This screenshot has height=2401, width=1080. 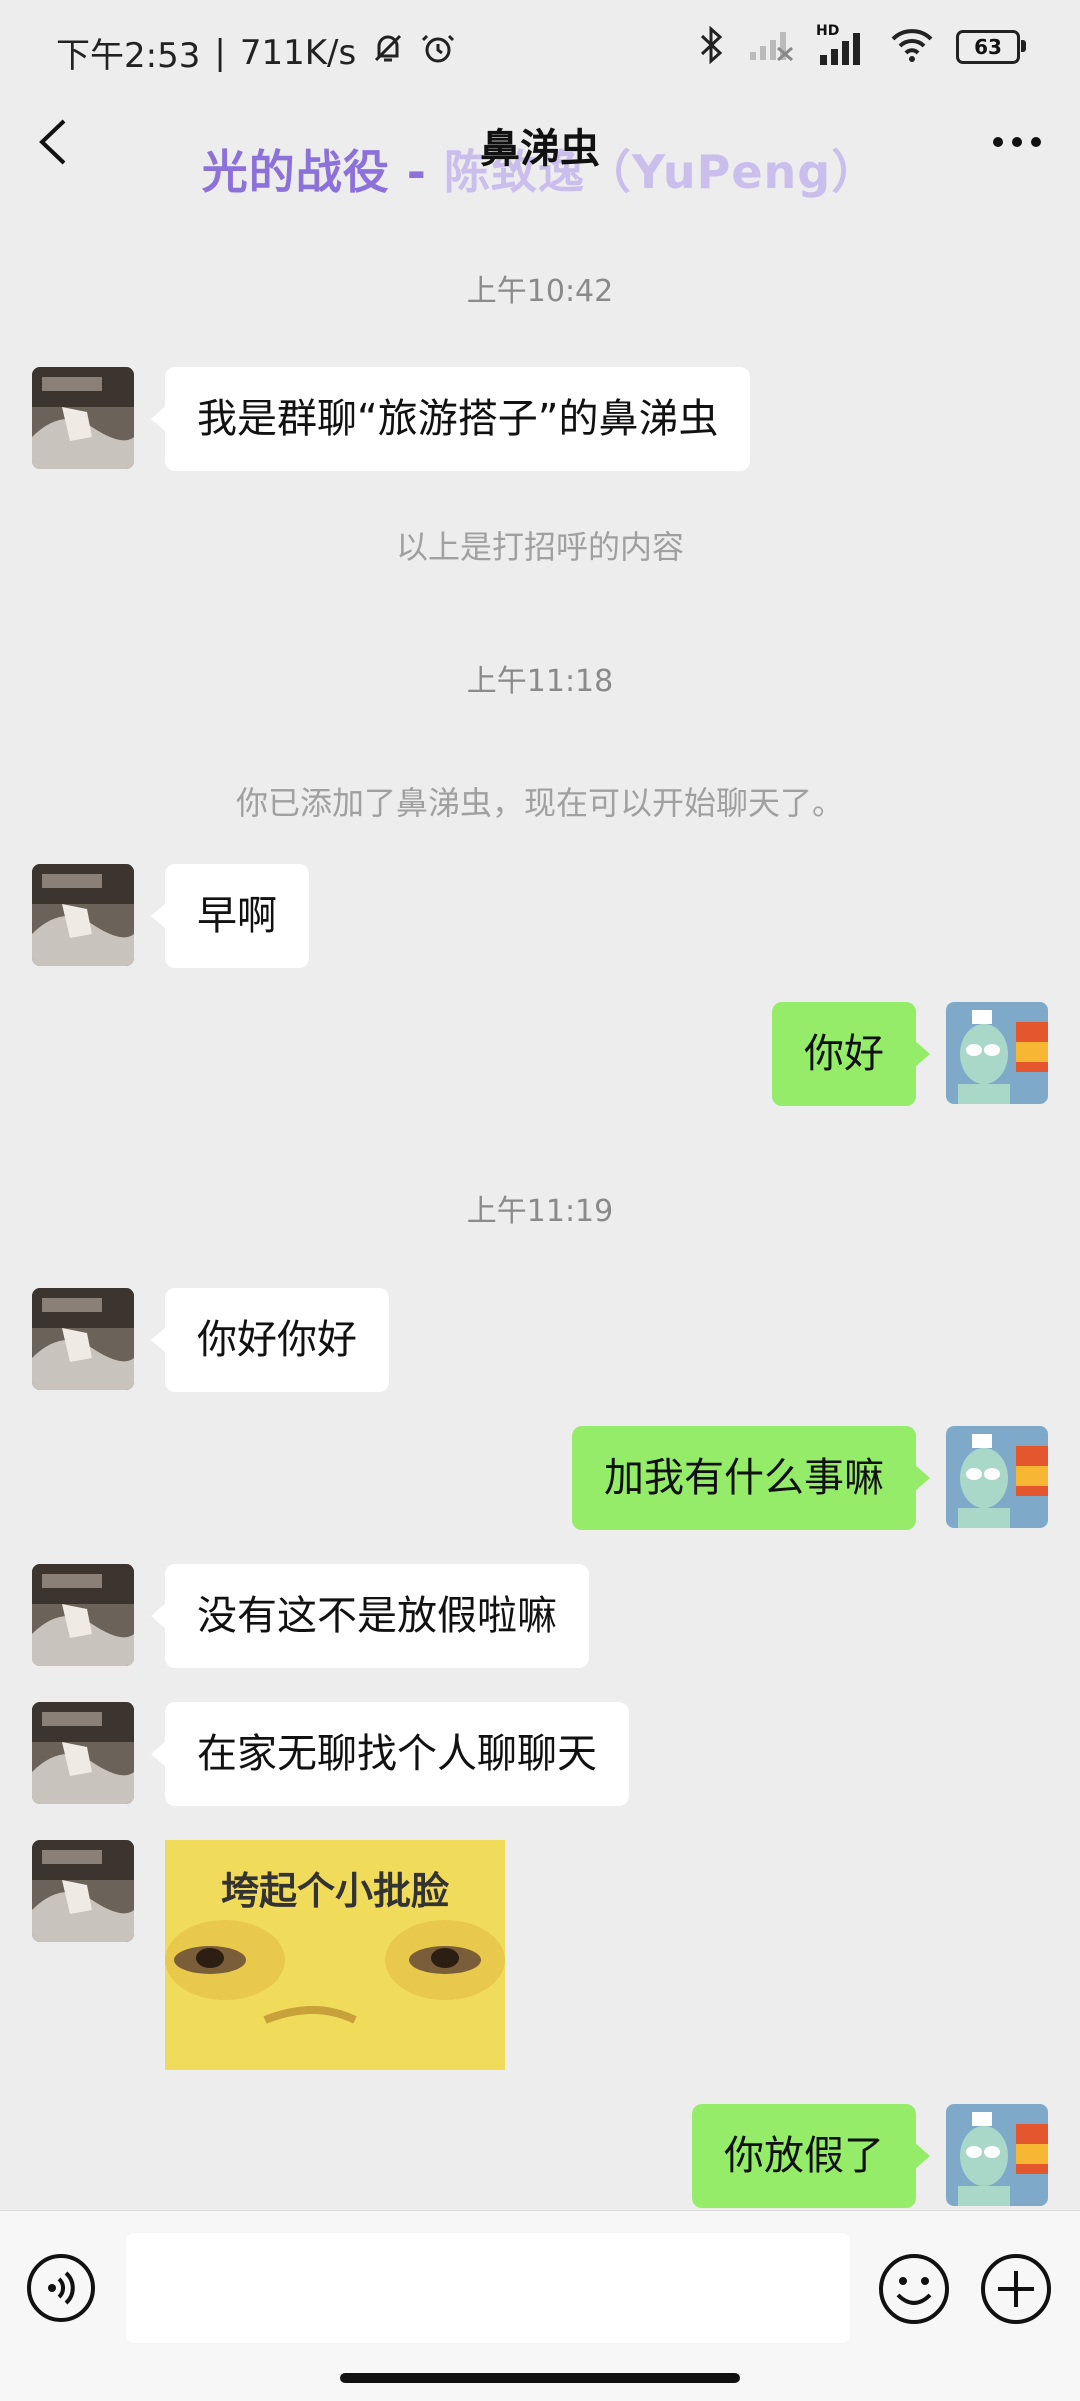 What do you see at coordinates (128, 56) in the screenshot?
I see `status-time: 下午2:53` at bounding box center [128, 56].